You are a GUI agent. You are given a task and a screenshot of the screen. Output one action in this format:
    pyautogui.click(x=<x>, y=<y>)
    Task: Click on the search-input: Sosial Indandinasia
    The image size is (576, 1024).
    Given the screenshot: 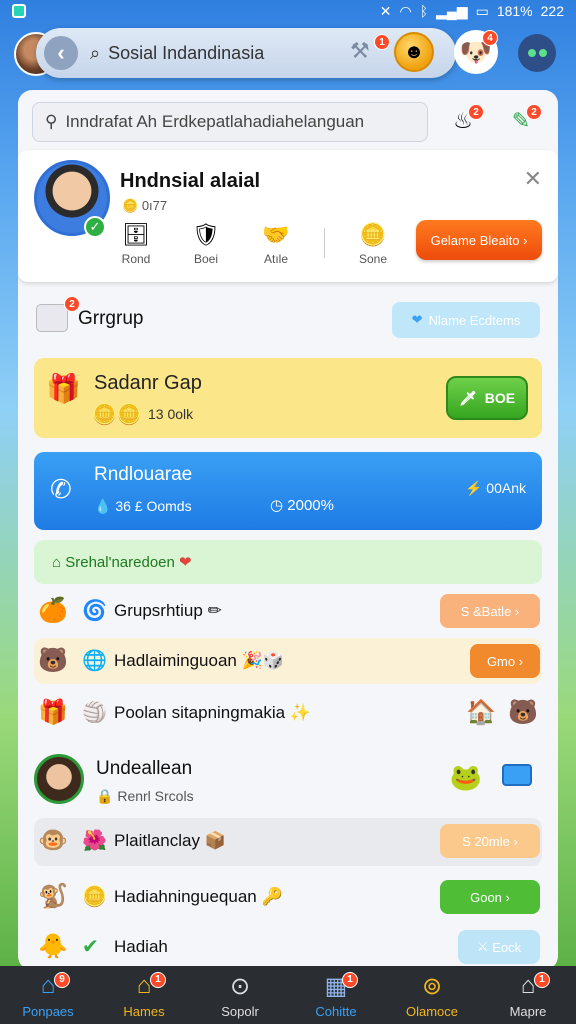 What is the action you would take?
    pyautogui.click(x=186, y=53)
    